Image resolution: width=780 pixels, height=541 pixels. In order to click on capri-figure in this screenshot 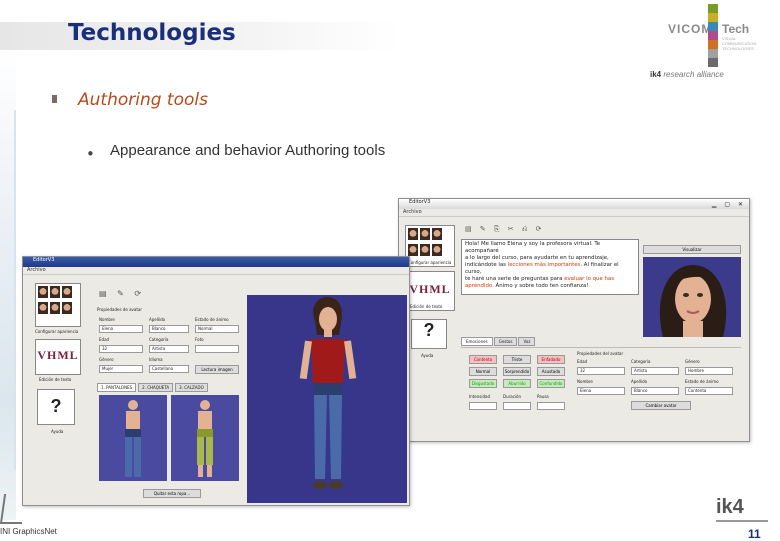, I will do `click(205, 438)`.